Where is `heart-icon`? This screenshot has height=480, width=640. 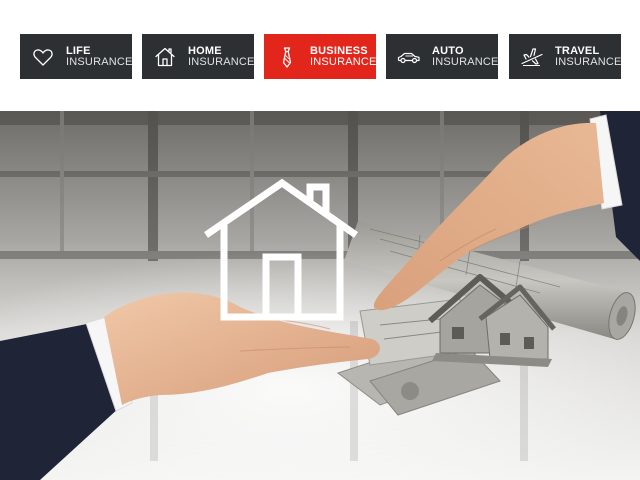 heart-icon is located at coordinates (43, 57).